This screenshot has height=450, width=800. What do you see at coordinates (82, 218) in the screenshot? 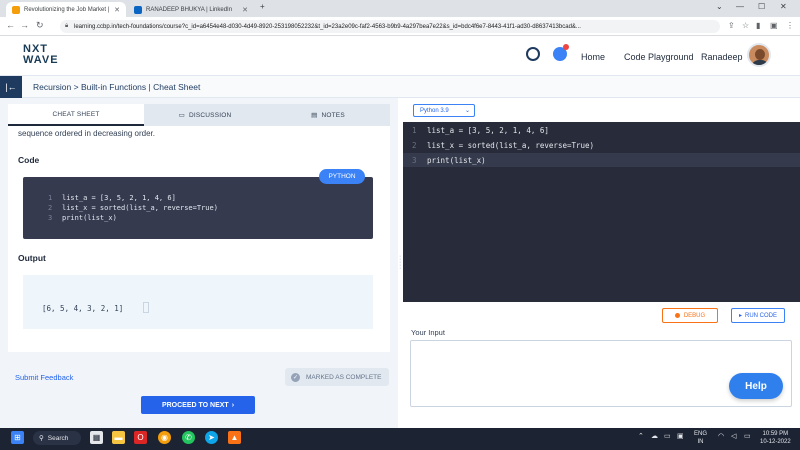
I see `code-line: 3 print(list_x)` at bounding box center [82, 218].